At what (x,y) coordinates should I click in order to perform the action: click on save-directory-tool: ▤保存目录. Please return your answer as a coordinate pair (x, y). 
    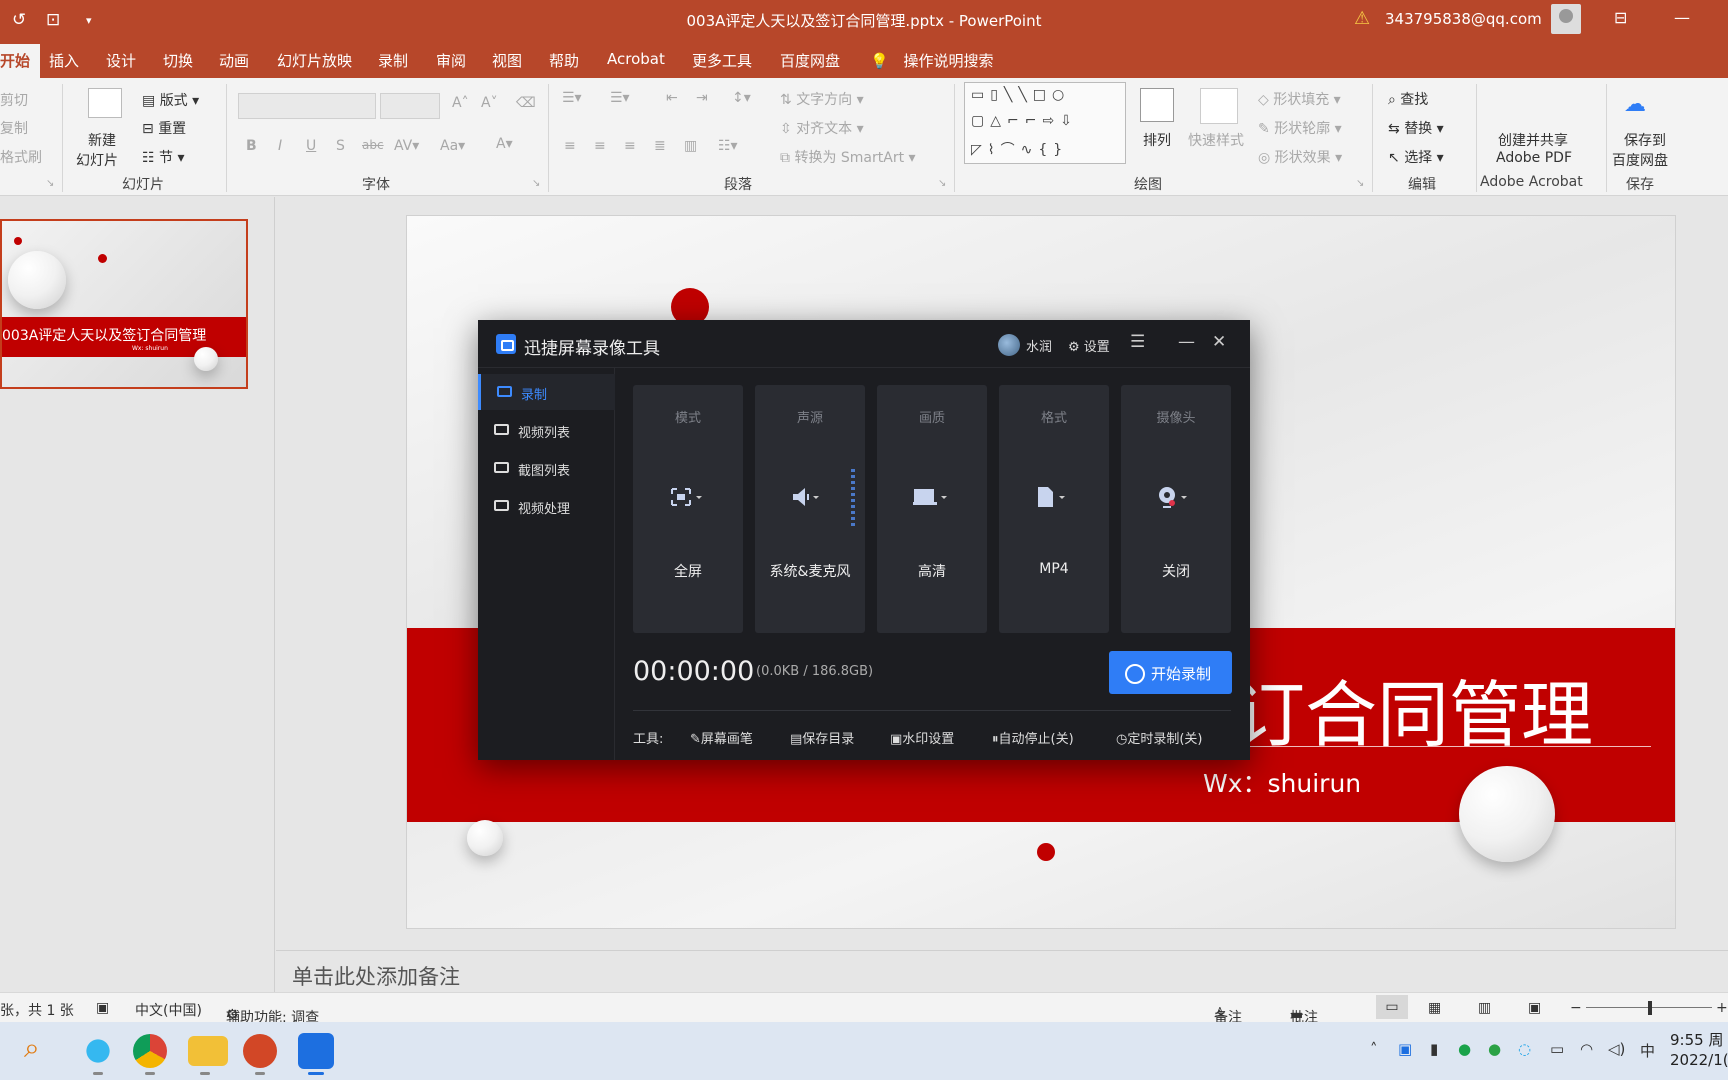
    Looking at the image, I should click on (822, 737).